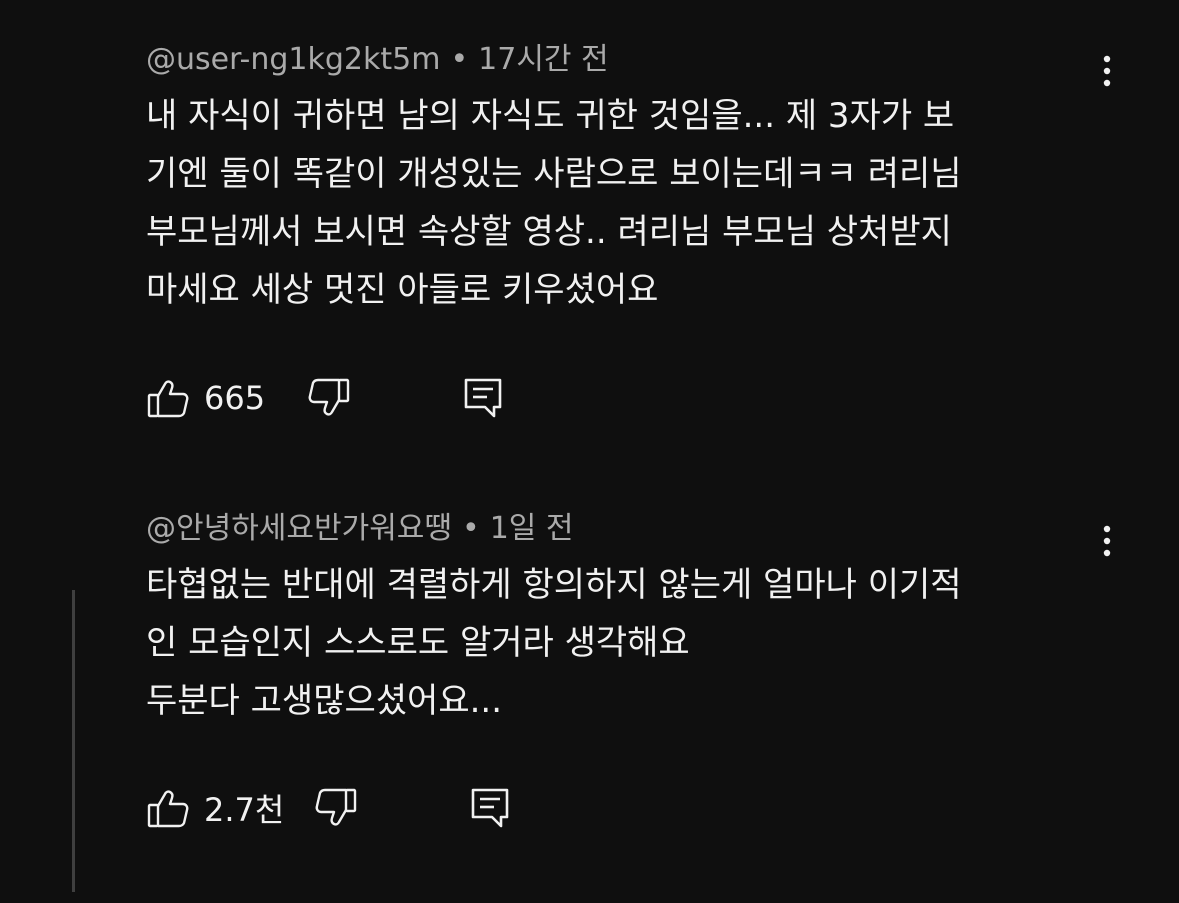 The width and height of the screenshot is (1179, 903). Describe the element at coordinates (543, 59) in the screenshot. I see `comment-1-time: 17시간 전` at that location.